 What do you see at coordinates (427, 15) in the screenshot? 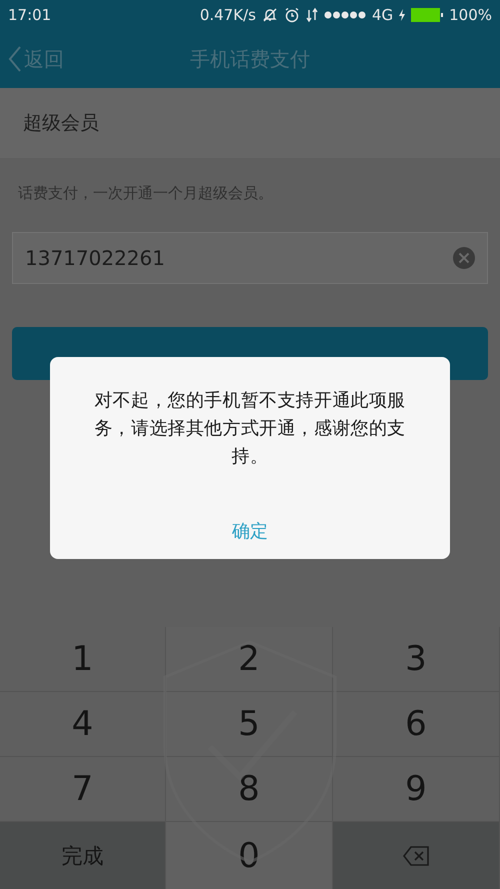
I see `battery-icon` at bounding box center [427, 15].